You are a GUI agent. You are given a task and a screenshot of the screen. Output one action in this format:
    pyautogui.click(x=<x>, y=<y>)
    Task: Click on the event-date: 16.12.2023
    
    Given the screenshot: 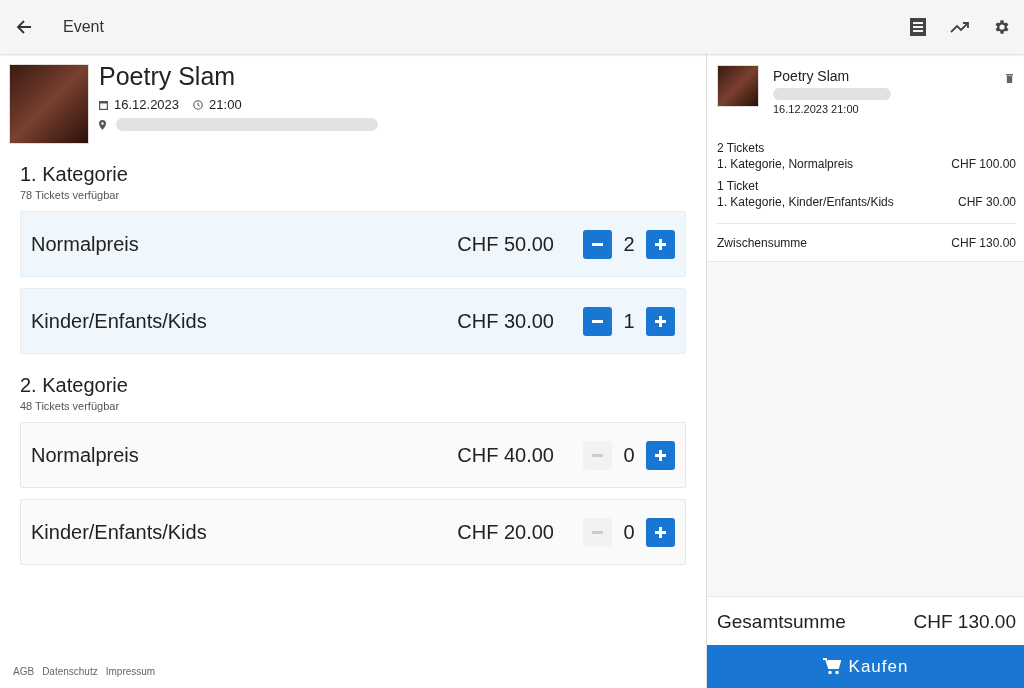 What is the action you would take?
    pyautogui.click(x=147, y=104)
    